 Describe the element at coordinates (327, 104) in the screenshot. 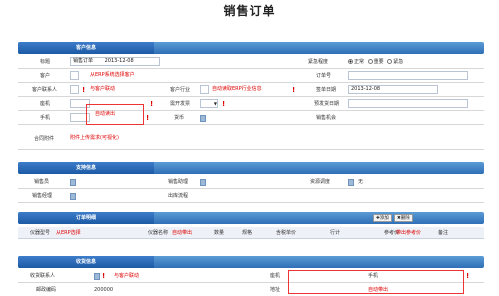

I see `ship-date-label: 预发货日期` at that location.